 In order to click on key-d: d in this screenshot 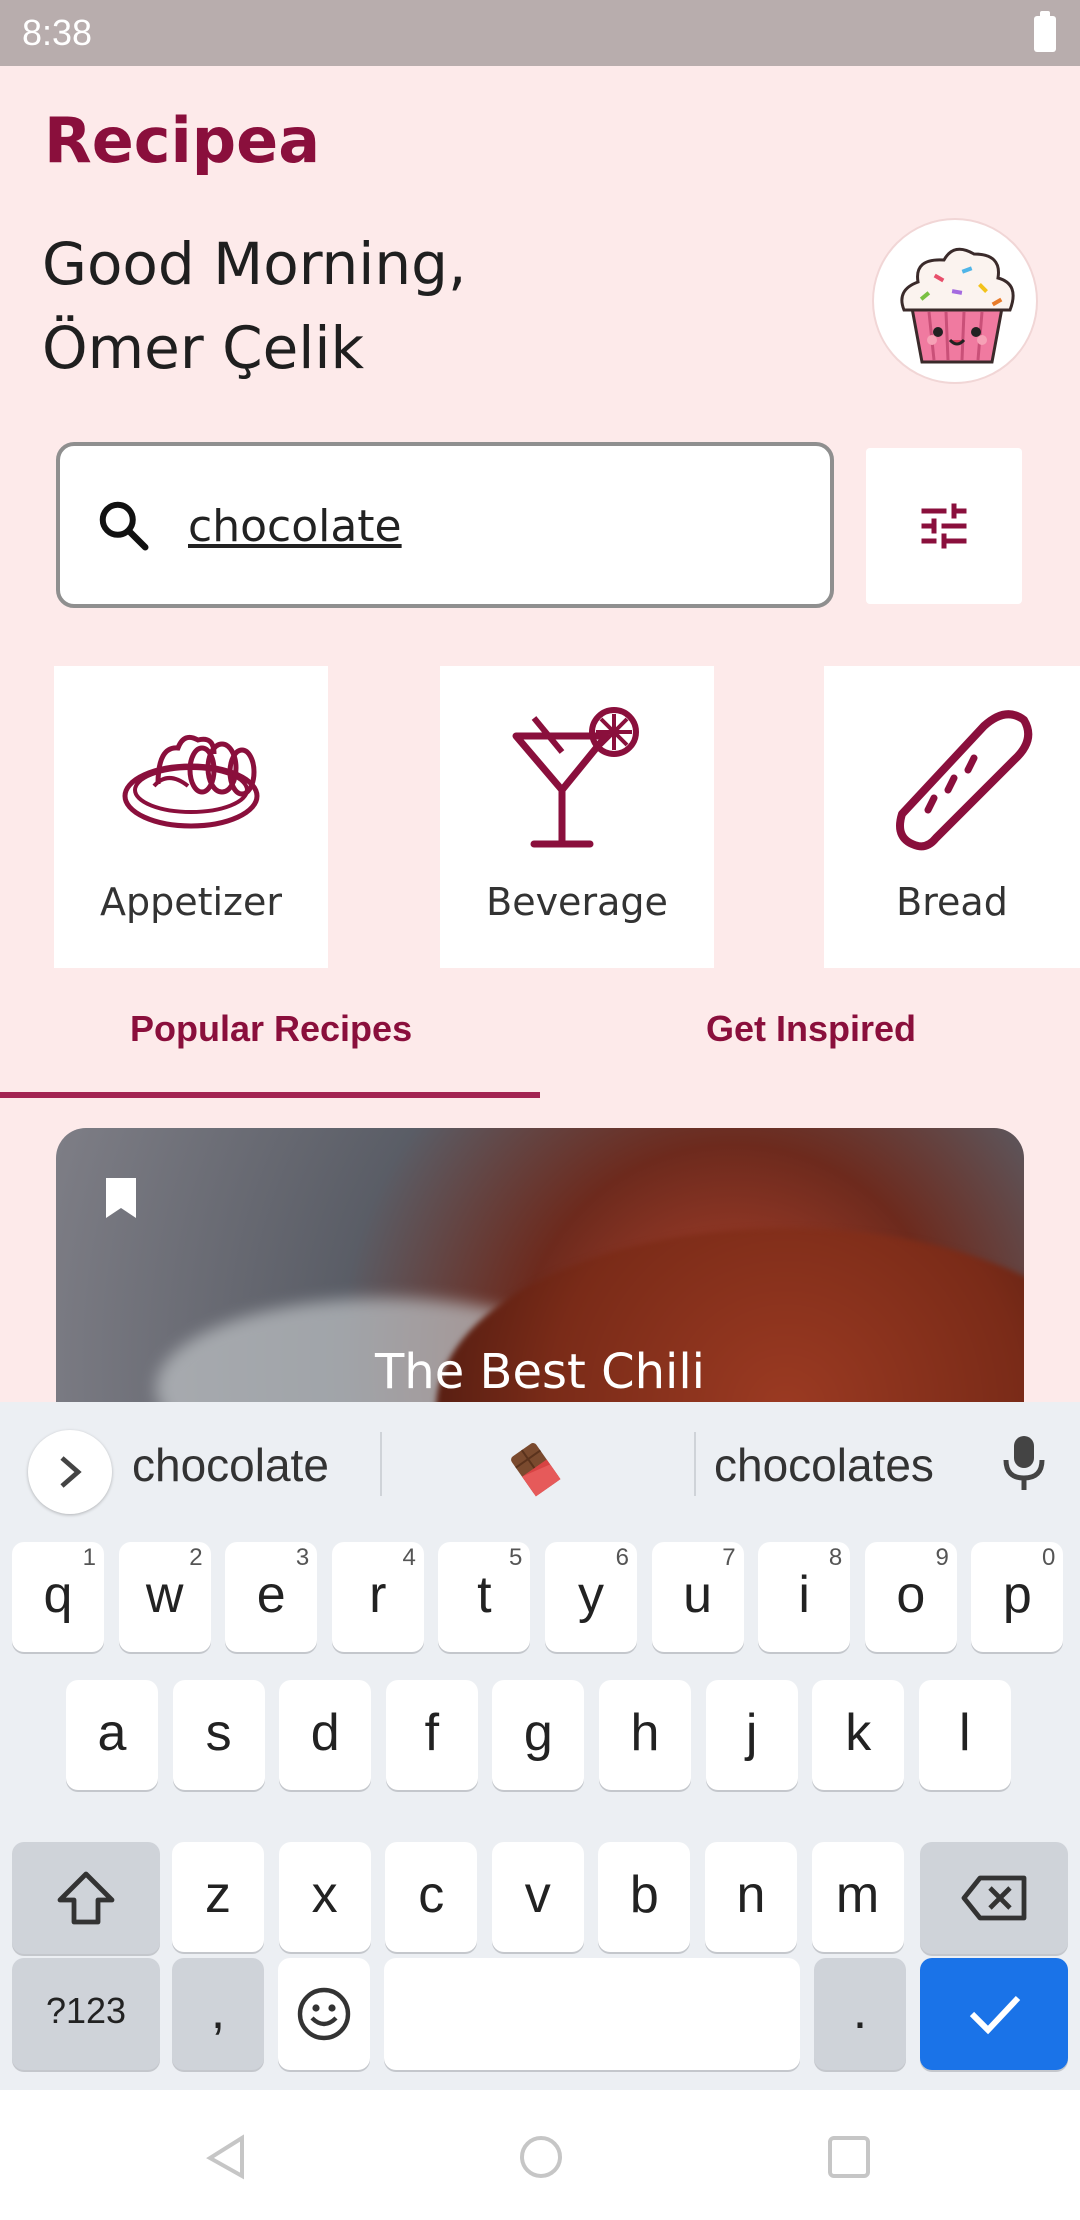, I will do `click(325, 1735)`.